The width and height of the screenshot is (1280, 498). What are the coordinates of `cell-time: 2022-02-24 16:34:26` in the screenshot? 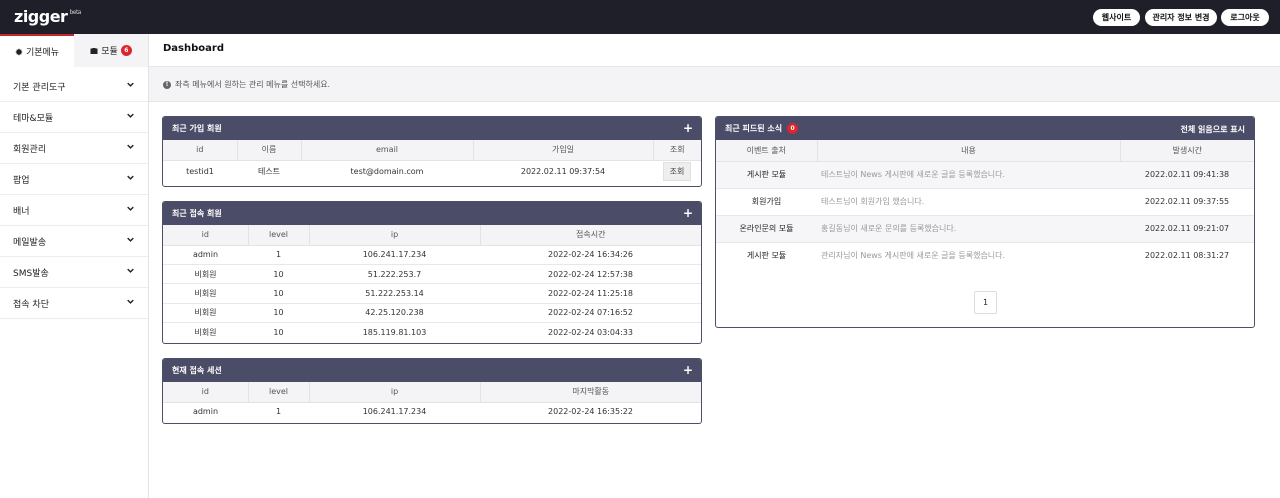 It's located at (590, 255).